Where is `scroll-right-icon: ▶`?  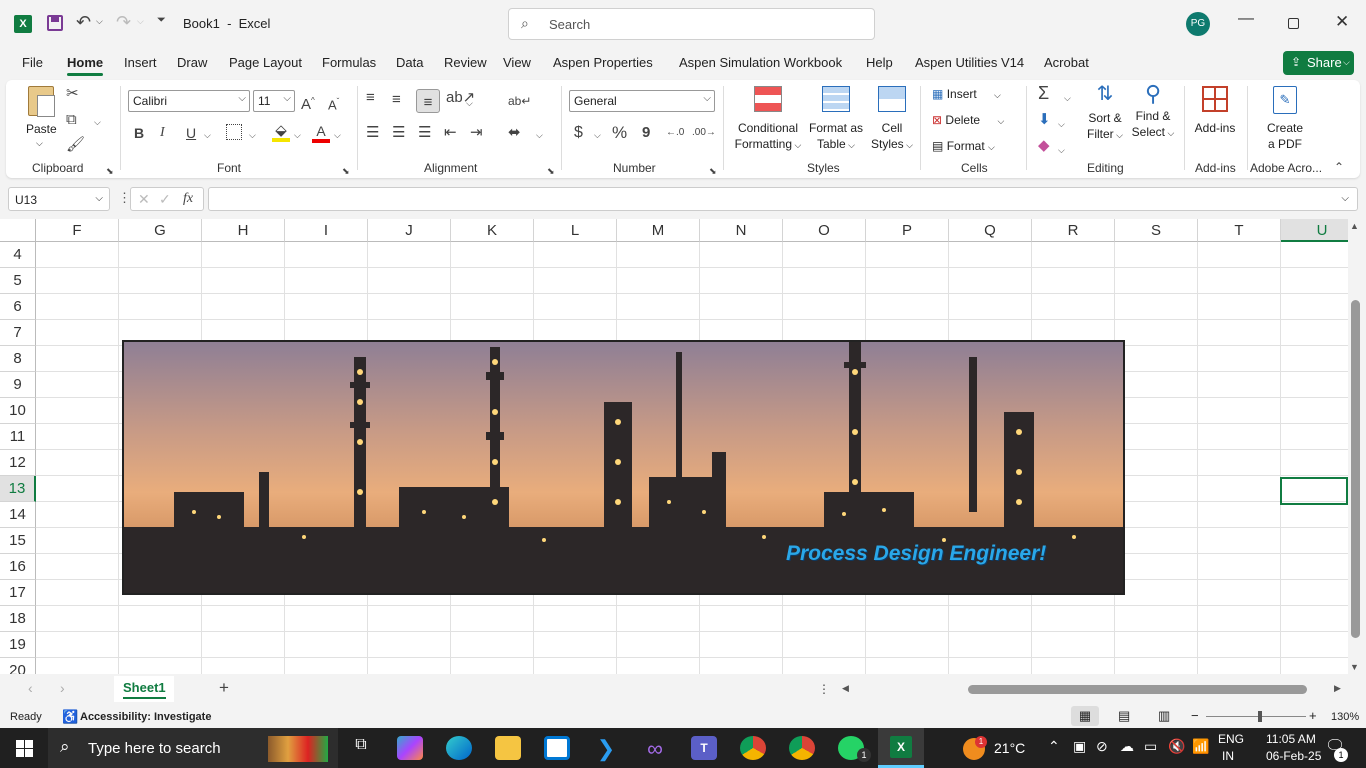 scroll-right-icon: ▶ is located at coordinates (1337, 688).